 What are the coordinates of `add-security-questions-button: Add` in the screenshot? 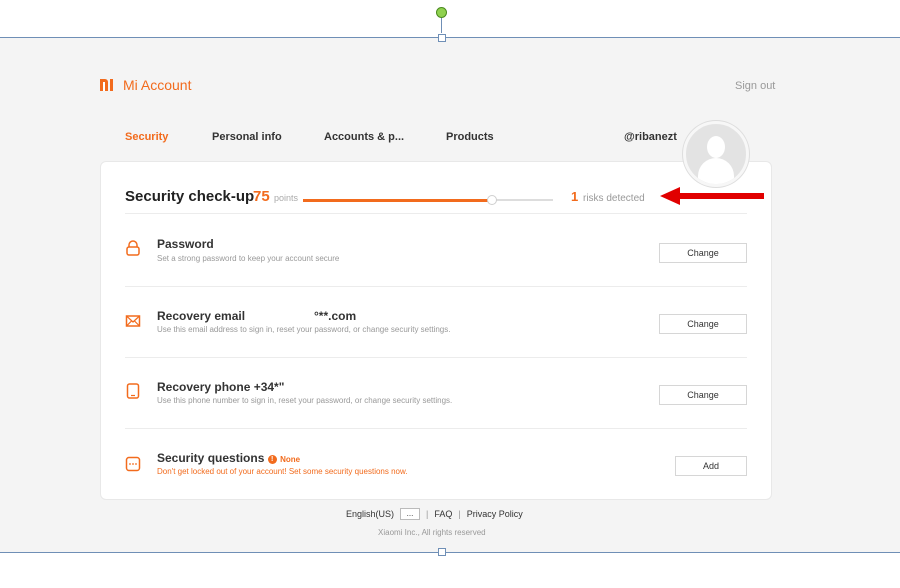 It's located at (711, 466).